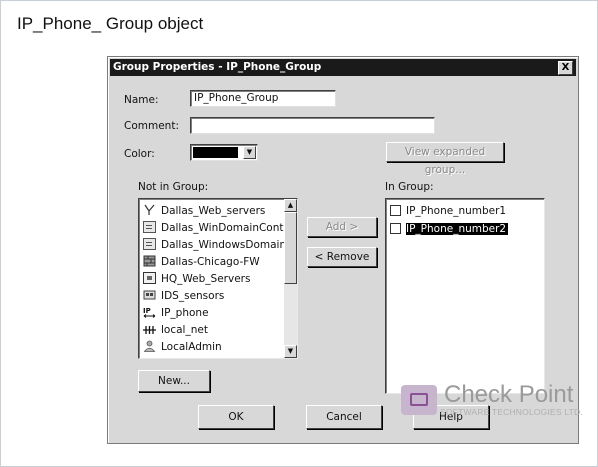  I want to click on close-button: X, so click(565, 68).